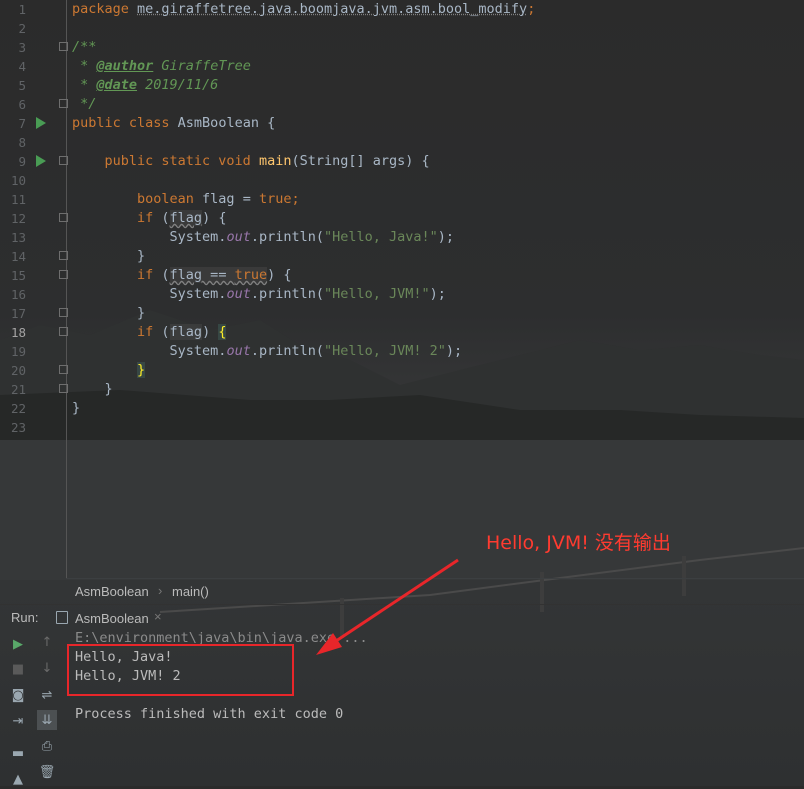 The width and height of the screenshot is (804, 789). What do you see at coordinates (578, 541) in the screenshot?
I see `annotation-text: Hello, JVM! 没有输出` at bounding box center [578, 541].